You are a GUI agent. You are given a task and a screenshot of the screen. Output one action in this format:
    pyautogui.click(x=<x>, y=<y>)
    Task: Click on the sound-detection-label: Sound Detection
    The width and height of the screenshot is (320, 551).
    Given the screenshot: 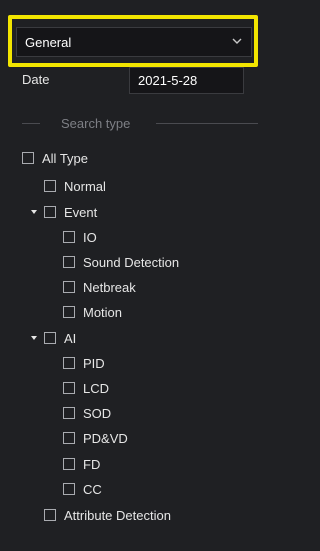 What is the action you would take?
    pyautogui.click(x=131, y=262)
    